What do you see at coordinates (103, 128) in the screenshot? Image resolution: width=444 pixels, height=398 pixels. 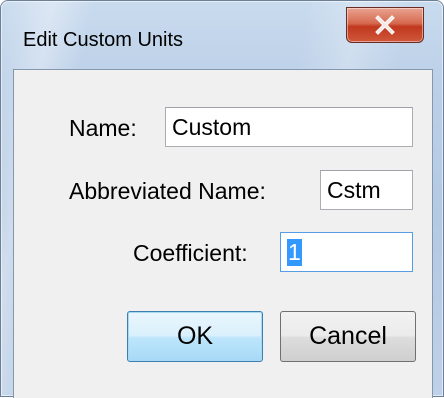 I see `name-label: Name:` at bounding box center [103, 128].